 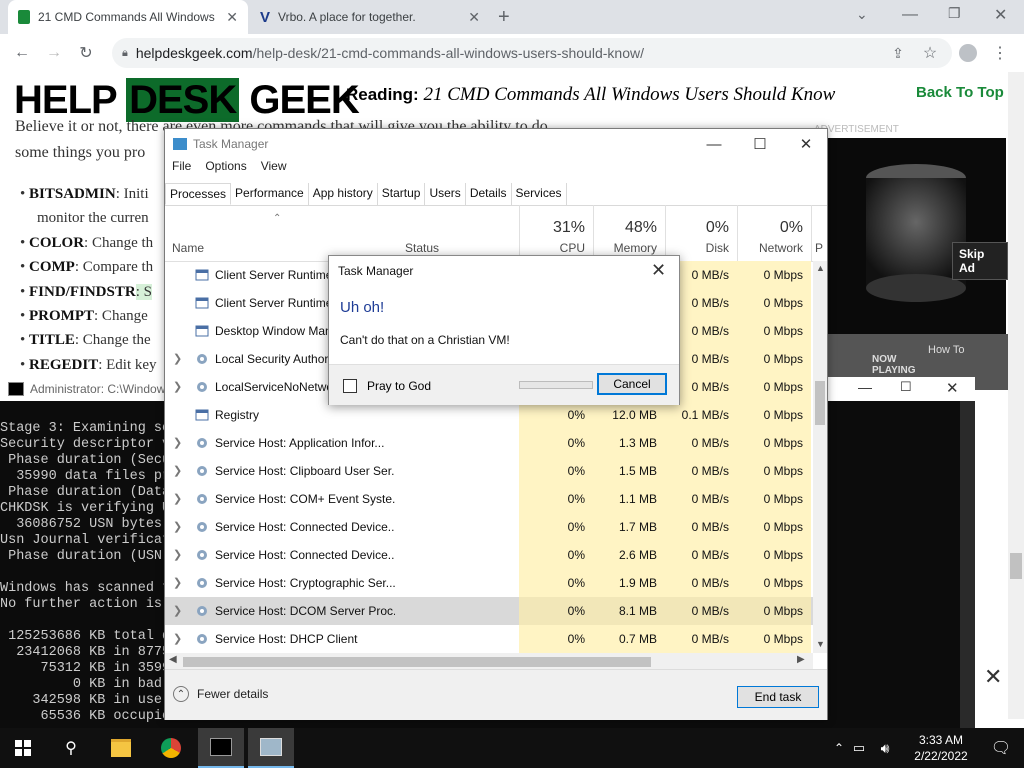 What do you see at coordinates (960, 92) in the screenshot?
I see `back-to-top-link: Back To Top` at bounding box center [960, 92].